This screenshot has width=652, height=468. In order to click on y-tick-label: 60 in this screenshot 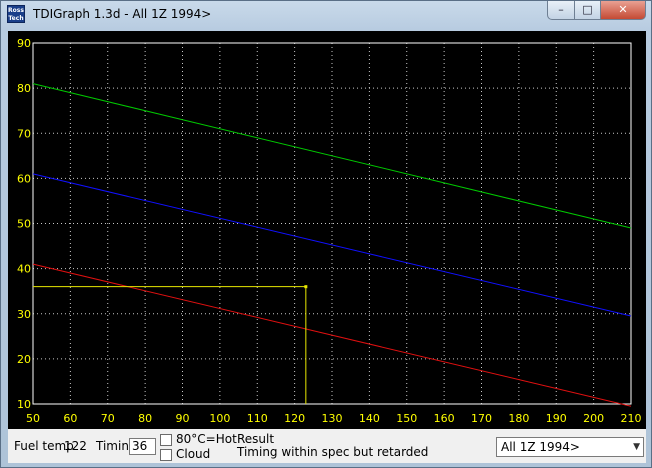, I will do `click(24, 178)`.